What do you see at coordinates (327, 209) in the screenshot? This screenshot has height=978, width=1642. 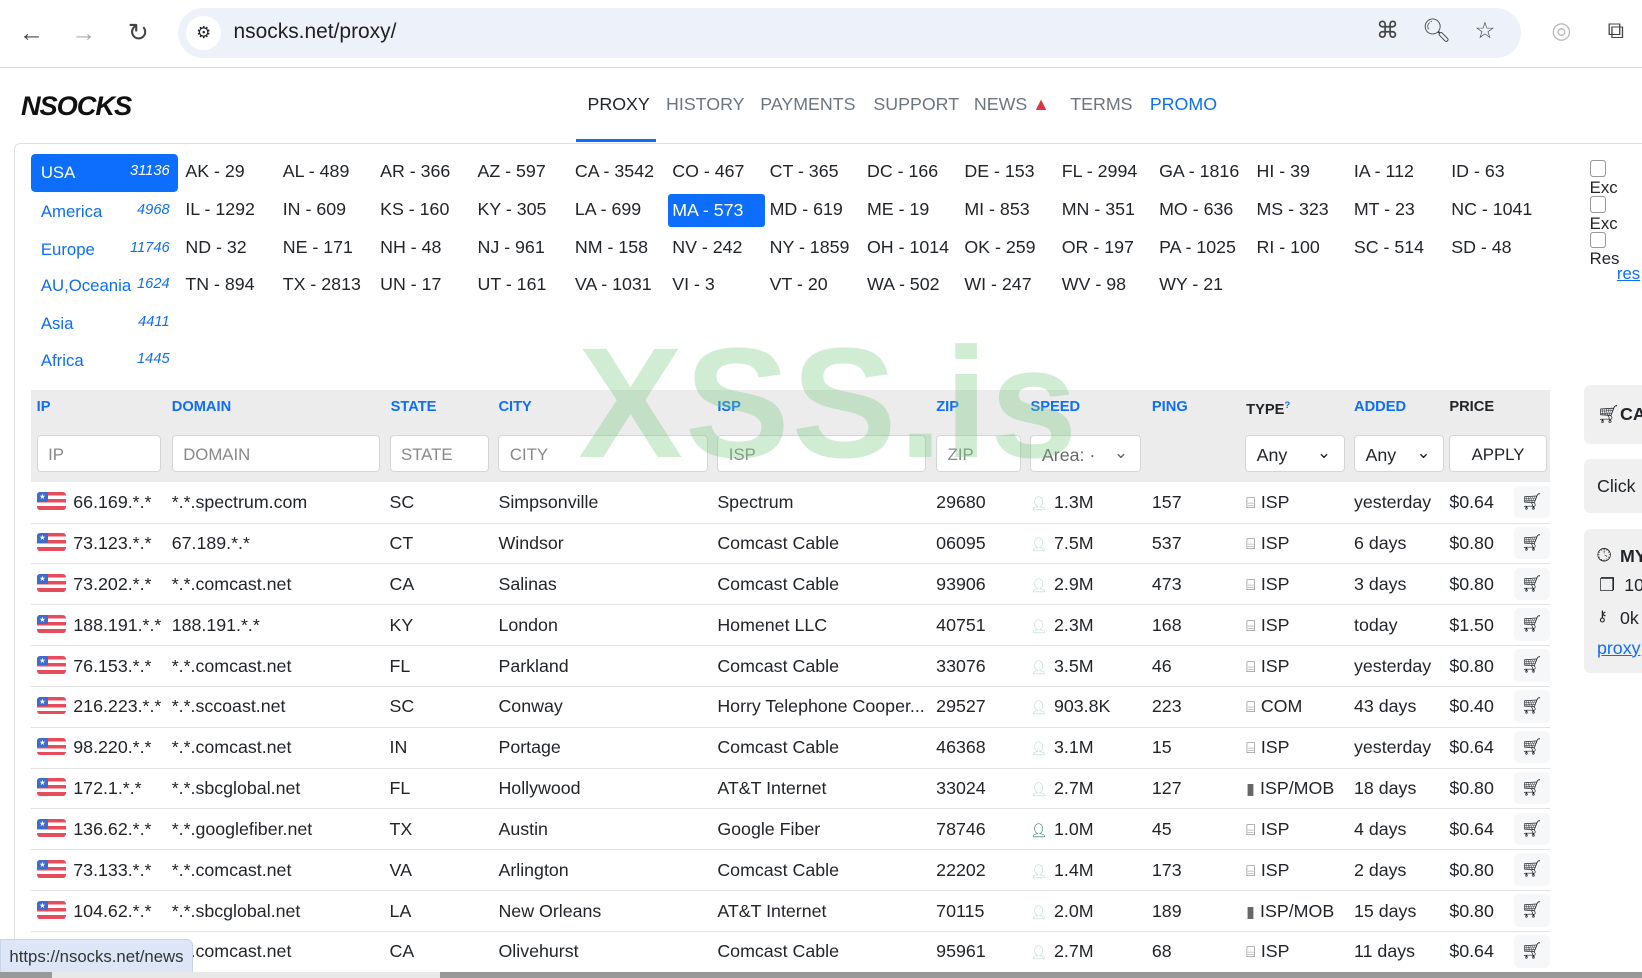 I see `state-in: IN - 609` at bounding box center [327, 209].